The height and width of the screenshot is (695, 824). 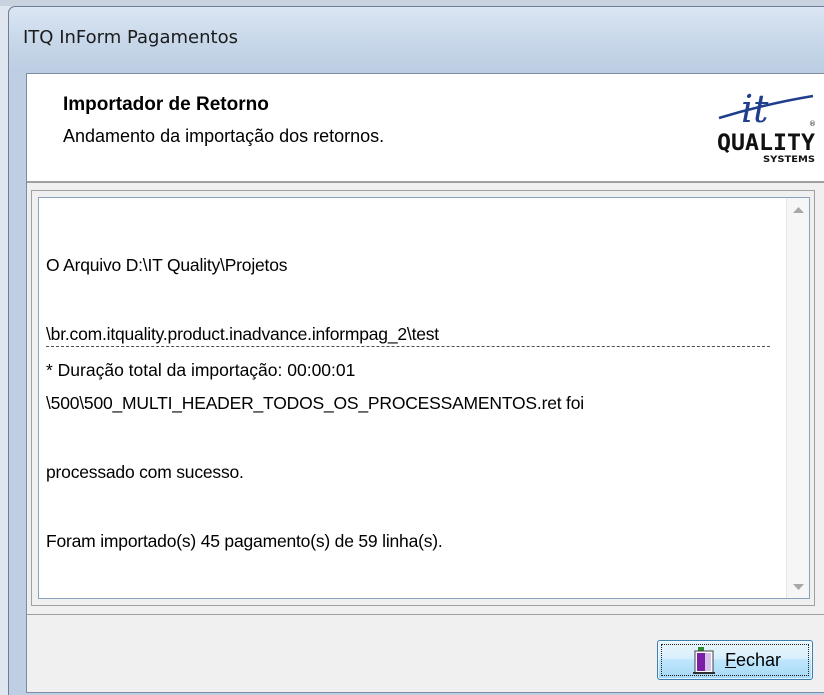 I want to click on logo-quality-text: QUALITY, so click(x=766, y=143).